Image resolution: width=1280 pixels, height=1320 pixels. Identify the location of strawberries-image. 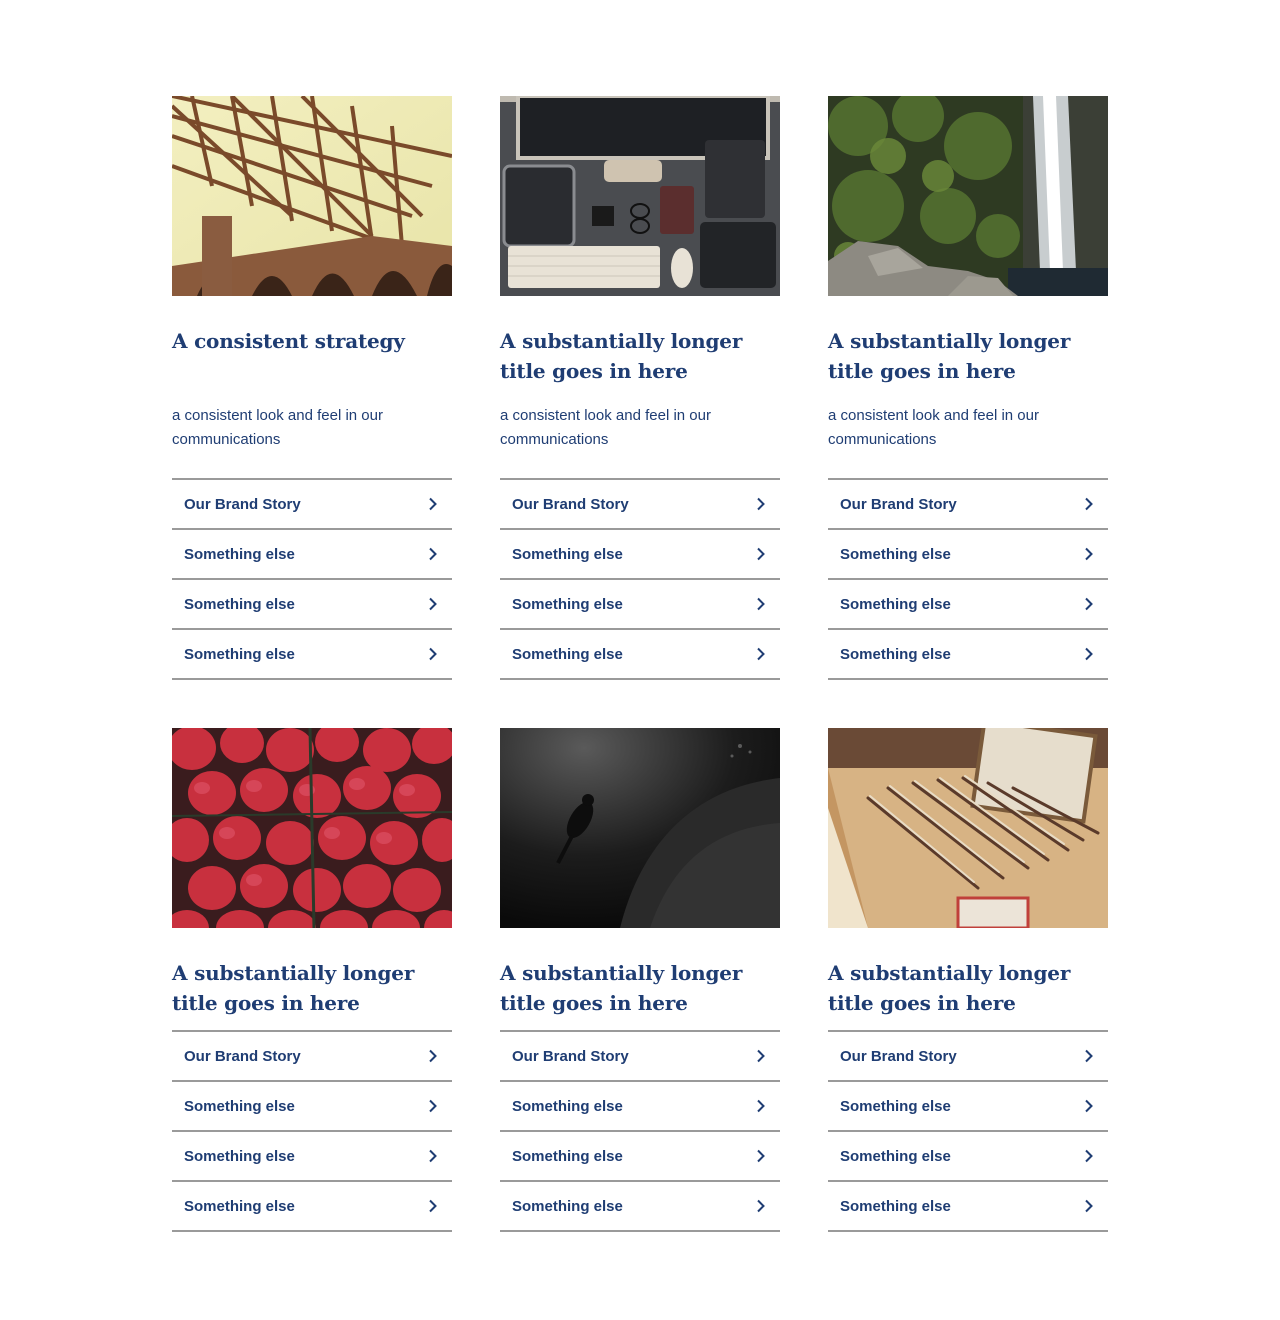
(312, 828).